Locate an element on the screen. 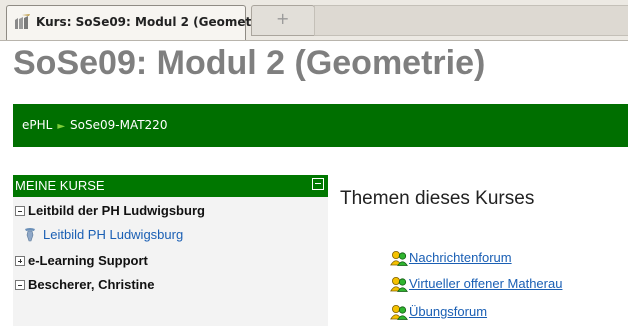 This screenshot has width=628, height=326. browser-tab-bar: Kurs: SoSe09: Modul 2 (Geometrie) + is located at coordinates (314, 20).